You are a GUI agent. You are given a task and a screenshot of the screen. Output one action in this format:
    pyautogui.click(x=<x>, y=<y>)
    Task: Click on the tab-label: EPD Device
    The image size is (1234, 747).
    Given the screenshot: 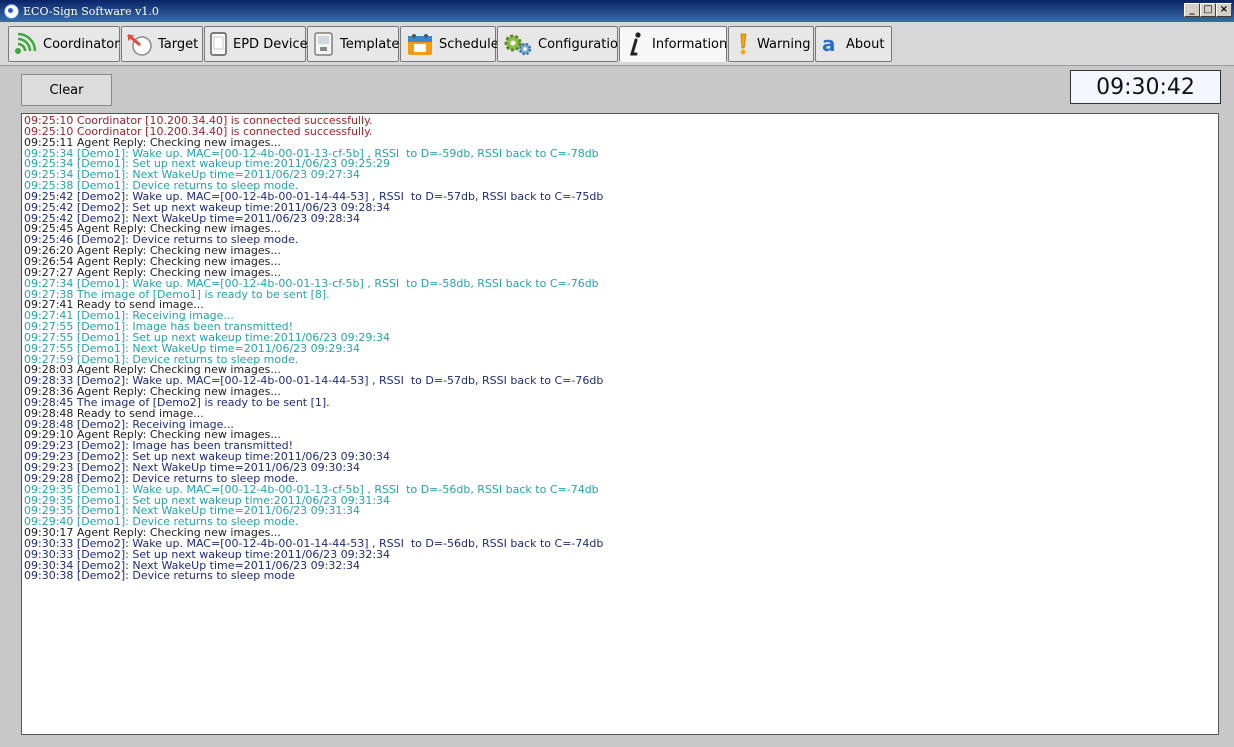 What is the action you would take?
    pyautogui.click(x=270, y=44)
    